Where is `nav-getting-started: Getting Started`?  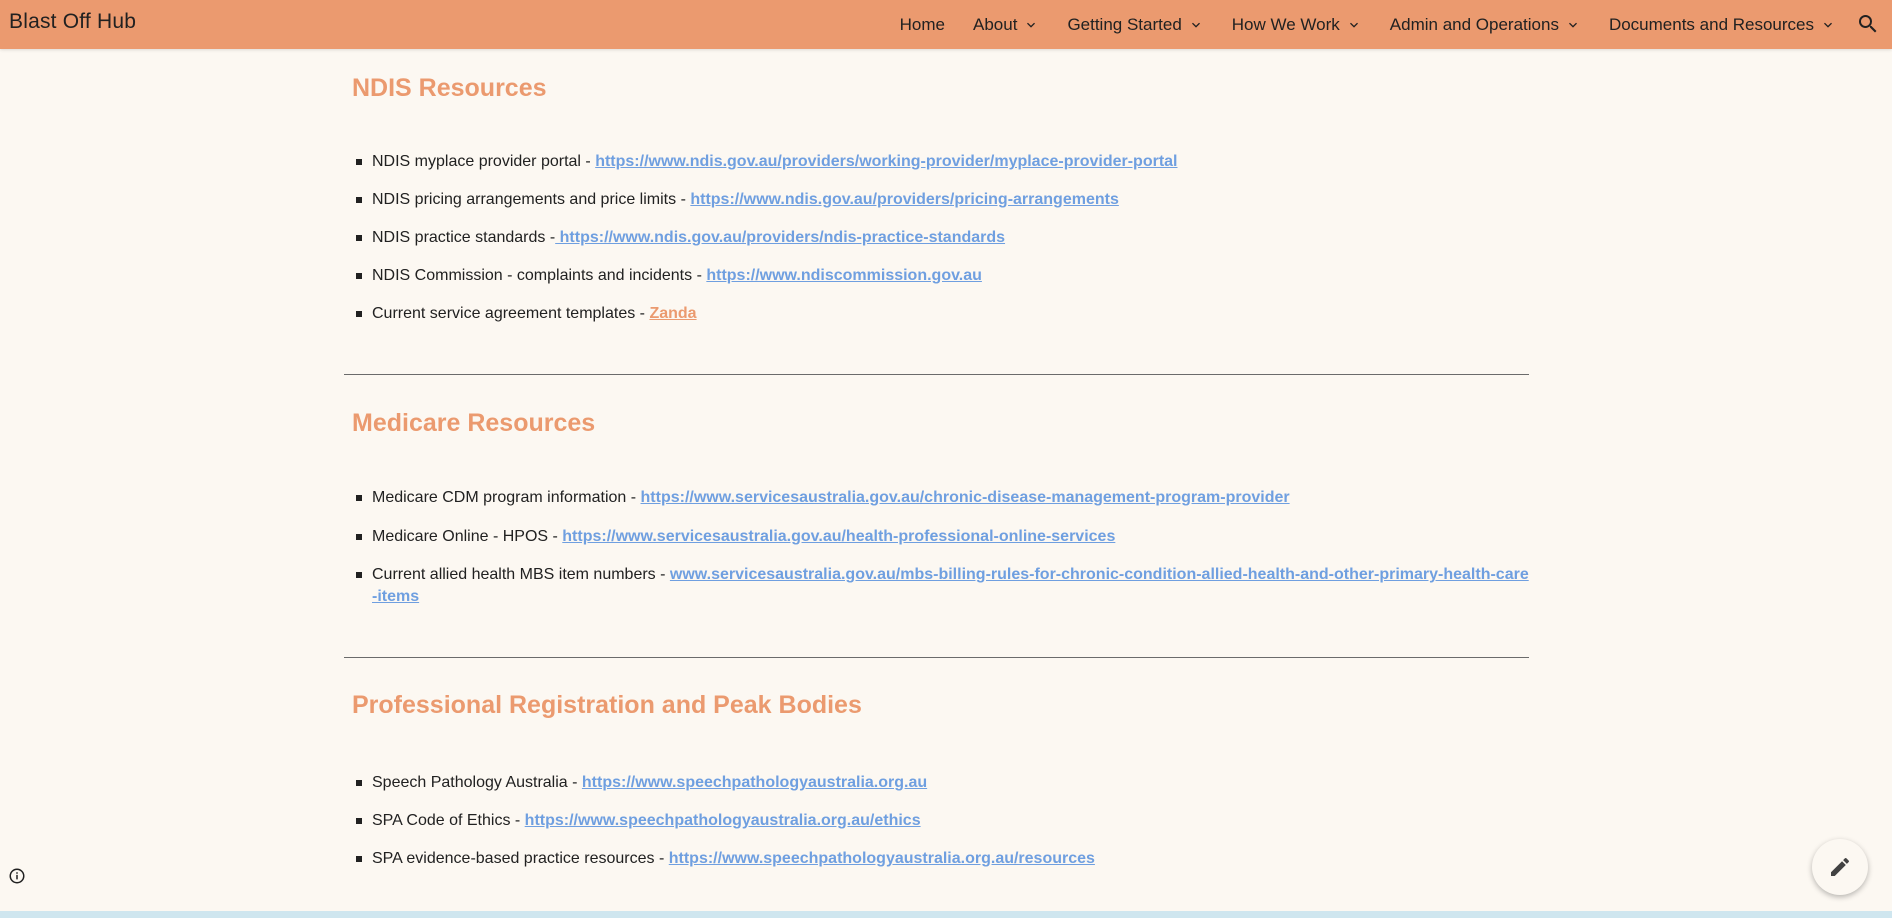
nav-getting-started: Getting Started is located at coordinates (1135, 25).